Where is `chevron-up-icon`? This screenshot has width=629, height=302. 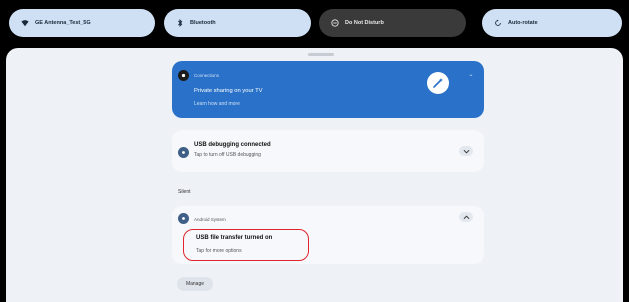
chevron-up-icon is located at coordinates (466, 217).